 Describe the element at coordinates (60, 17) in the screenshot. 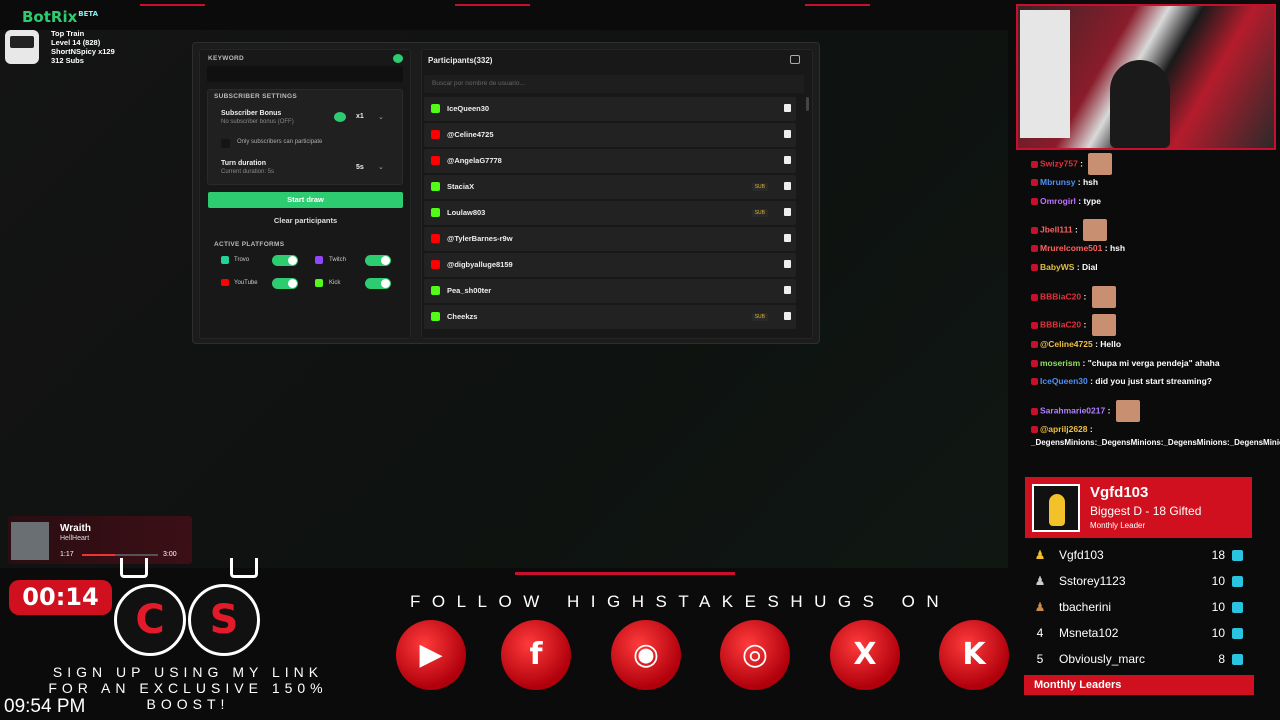

I see `botrix-logo: BotRixBETA` at that location.